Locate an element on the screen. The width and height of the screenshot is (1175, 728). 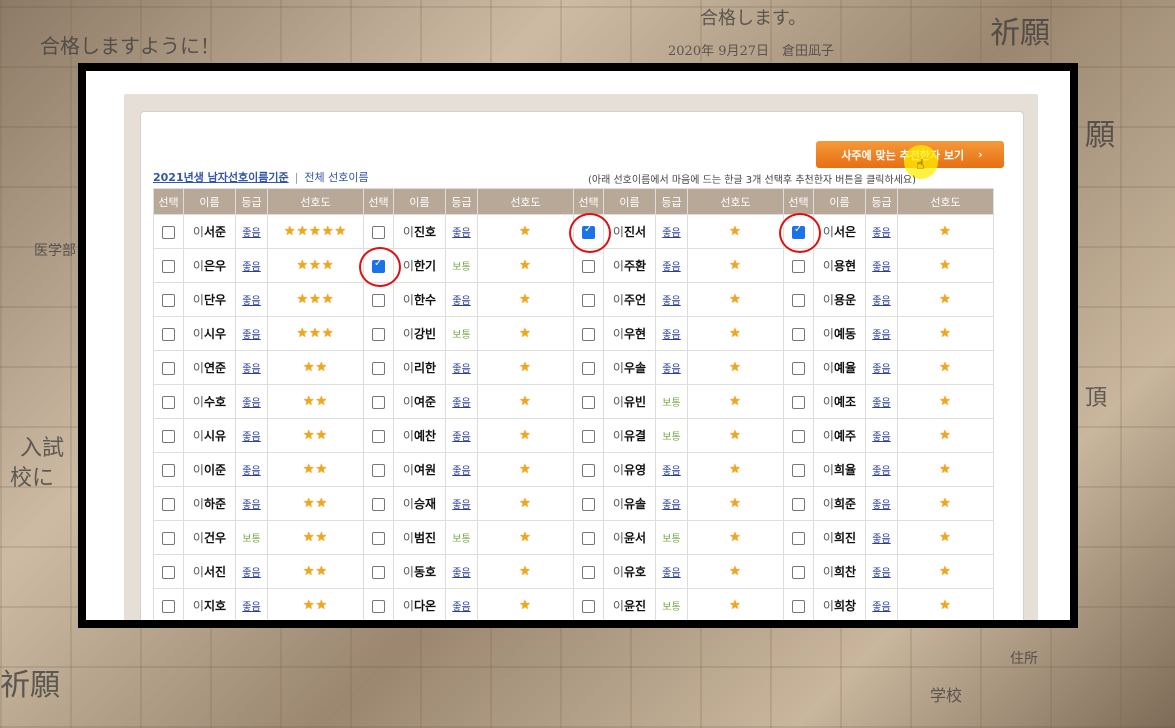
select-cell is located at coordinates (168, 265).